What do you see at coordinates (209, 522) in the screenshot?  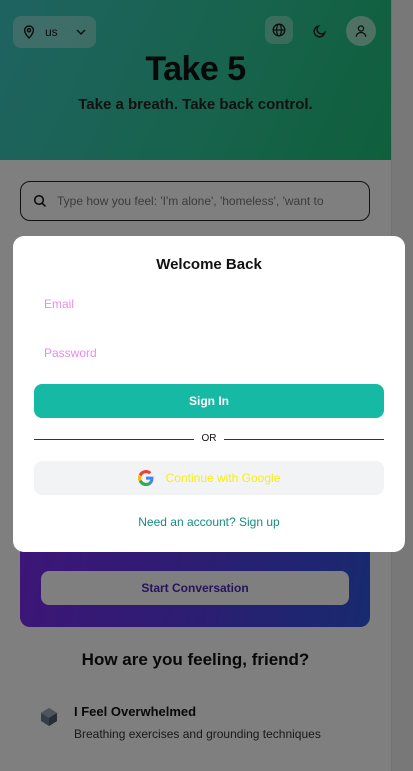 I see `sign-up-link: Need an account? Sign up` at bounding box center [209, 522].